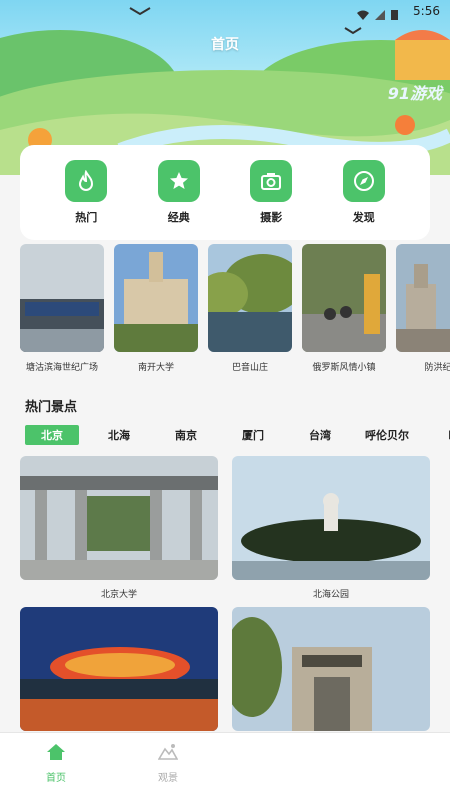 The image size is (450, 800). What do you see at coordinates (168, 754) in the screenshot?
I see `mountain-icon` at bounding box center [168, 754].